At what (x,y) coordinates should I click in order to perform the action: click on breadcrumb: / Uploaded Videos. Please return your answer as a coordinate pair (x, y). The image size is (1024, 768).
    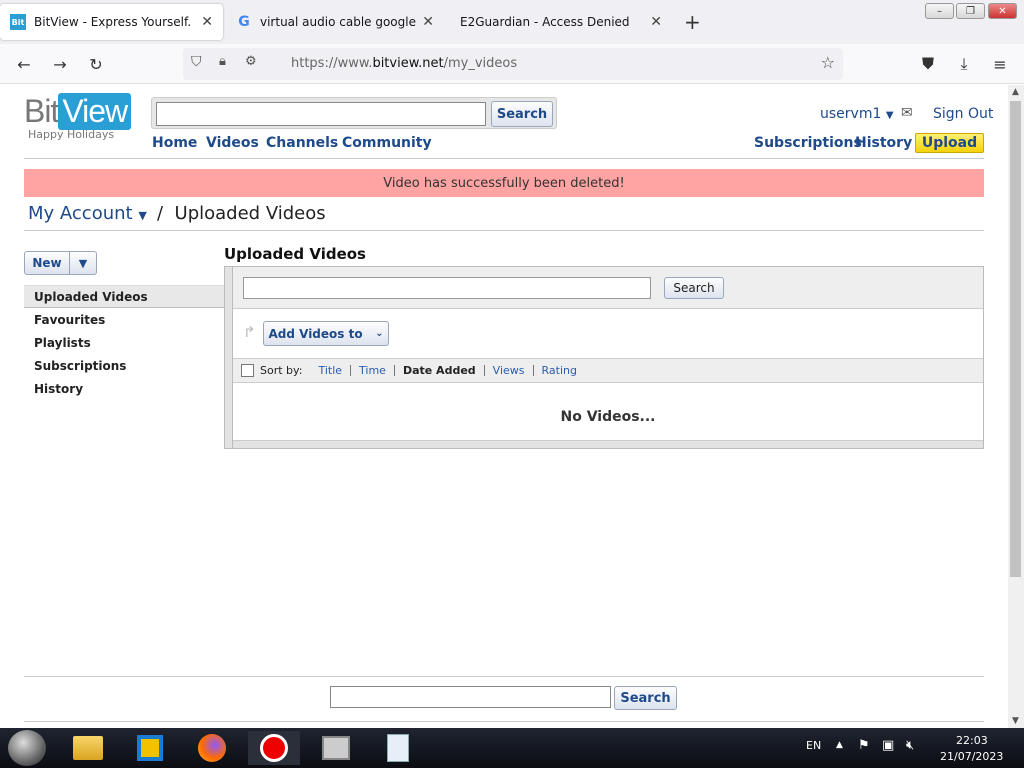
    Looking at the image, I should click on (241, 213).